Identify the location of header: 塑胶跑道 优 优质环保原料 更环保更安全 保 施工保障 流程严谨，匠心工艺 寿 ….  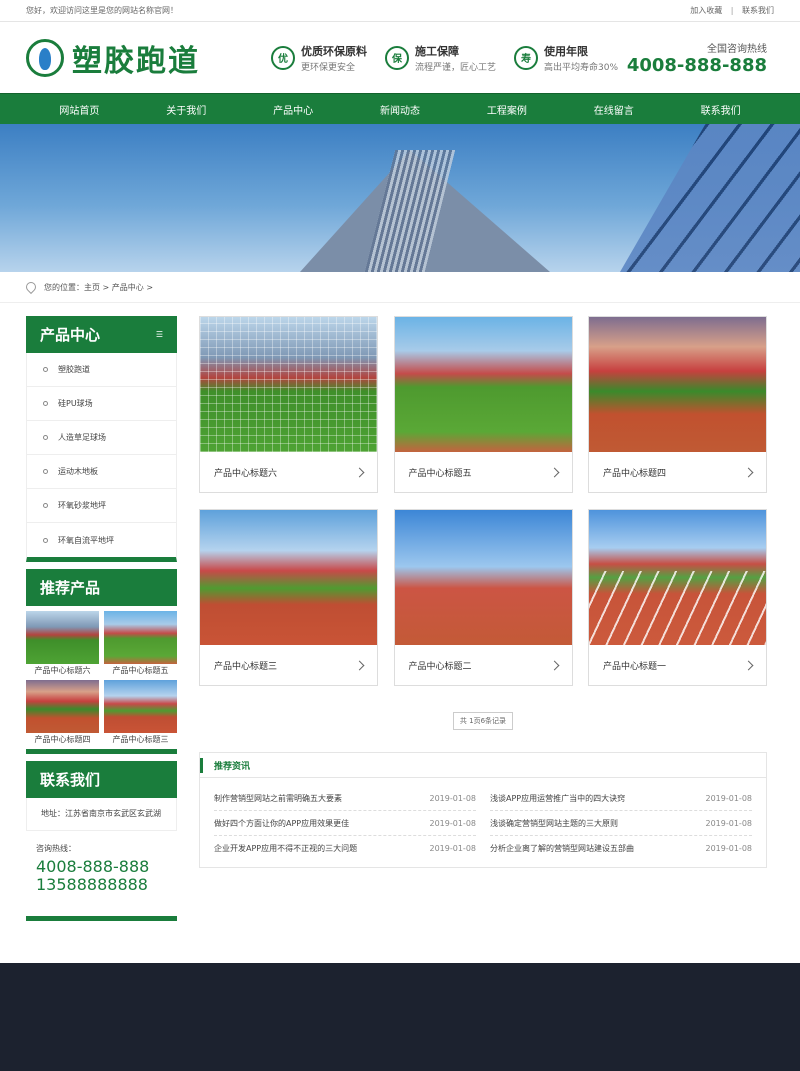
(400, 57).